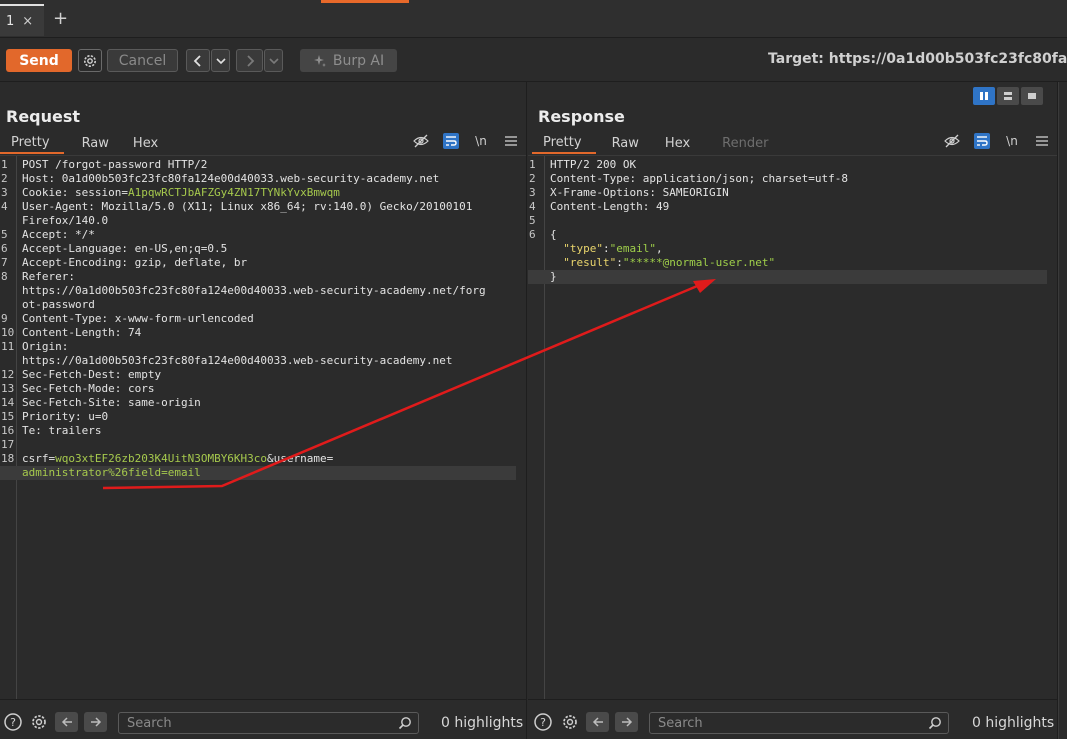  I want to click on tab-render: Render, so click(743, 143).